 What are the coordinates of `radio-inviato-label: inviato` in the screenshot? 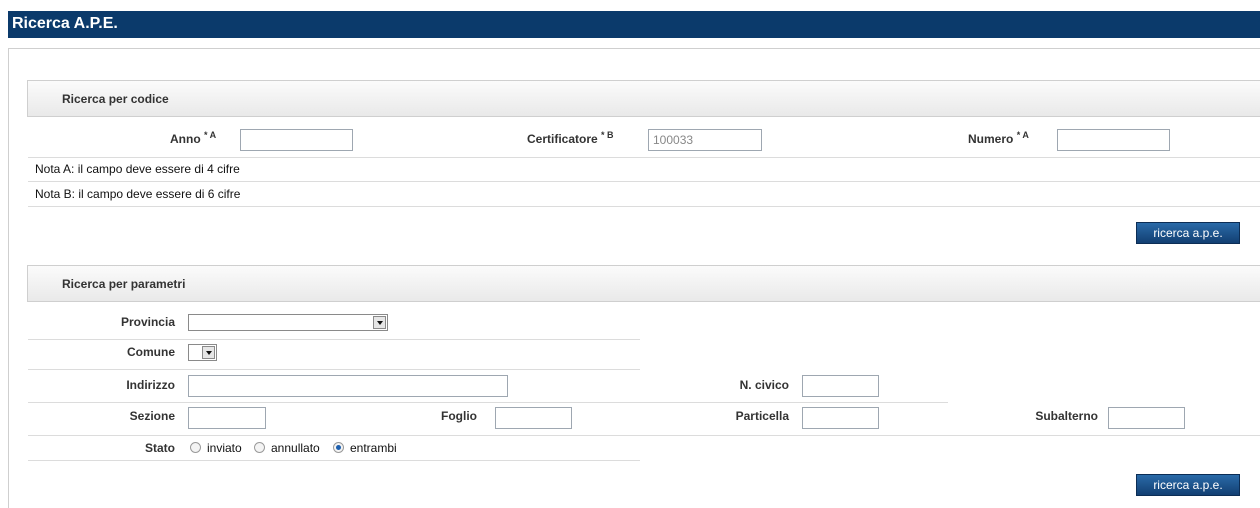 It's located at (224, 448).